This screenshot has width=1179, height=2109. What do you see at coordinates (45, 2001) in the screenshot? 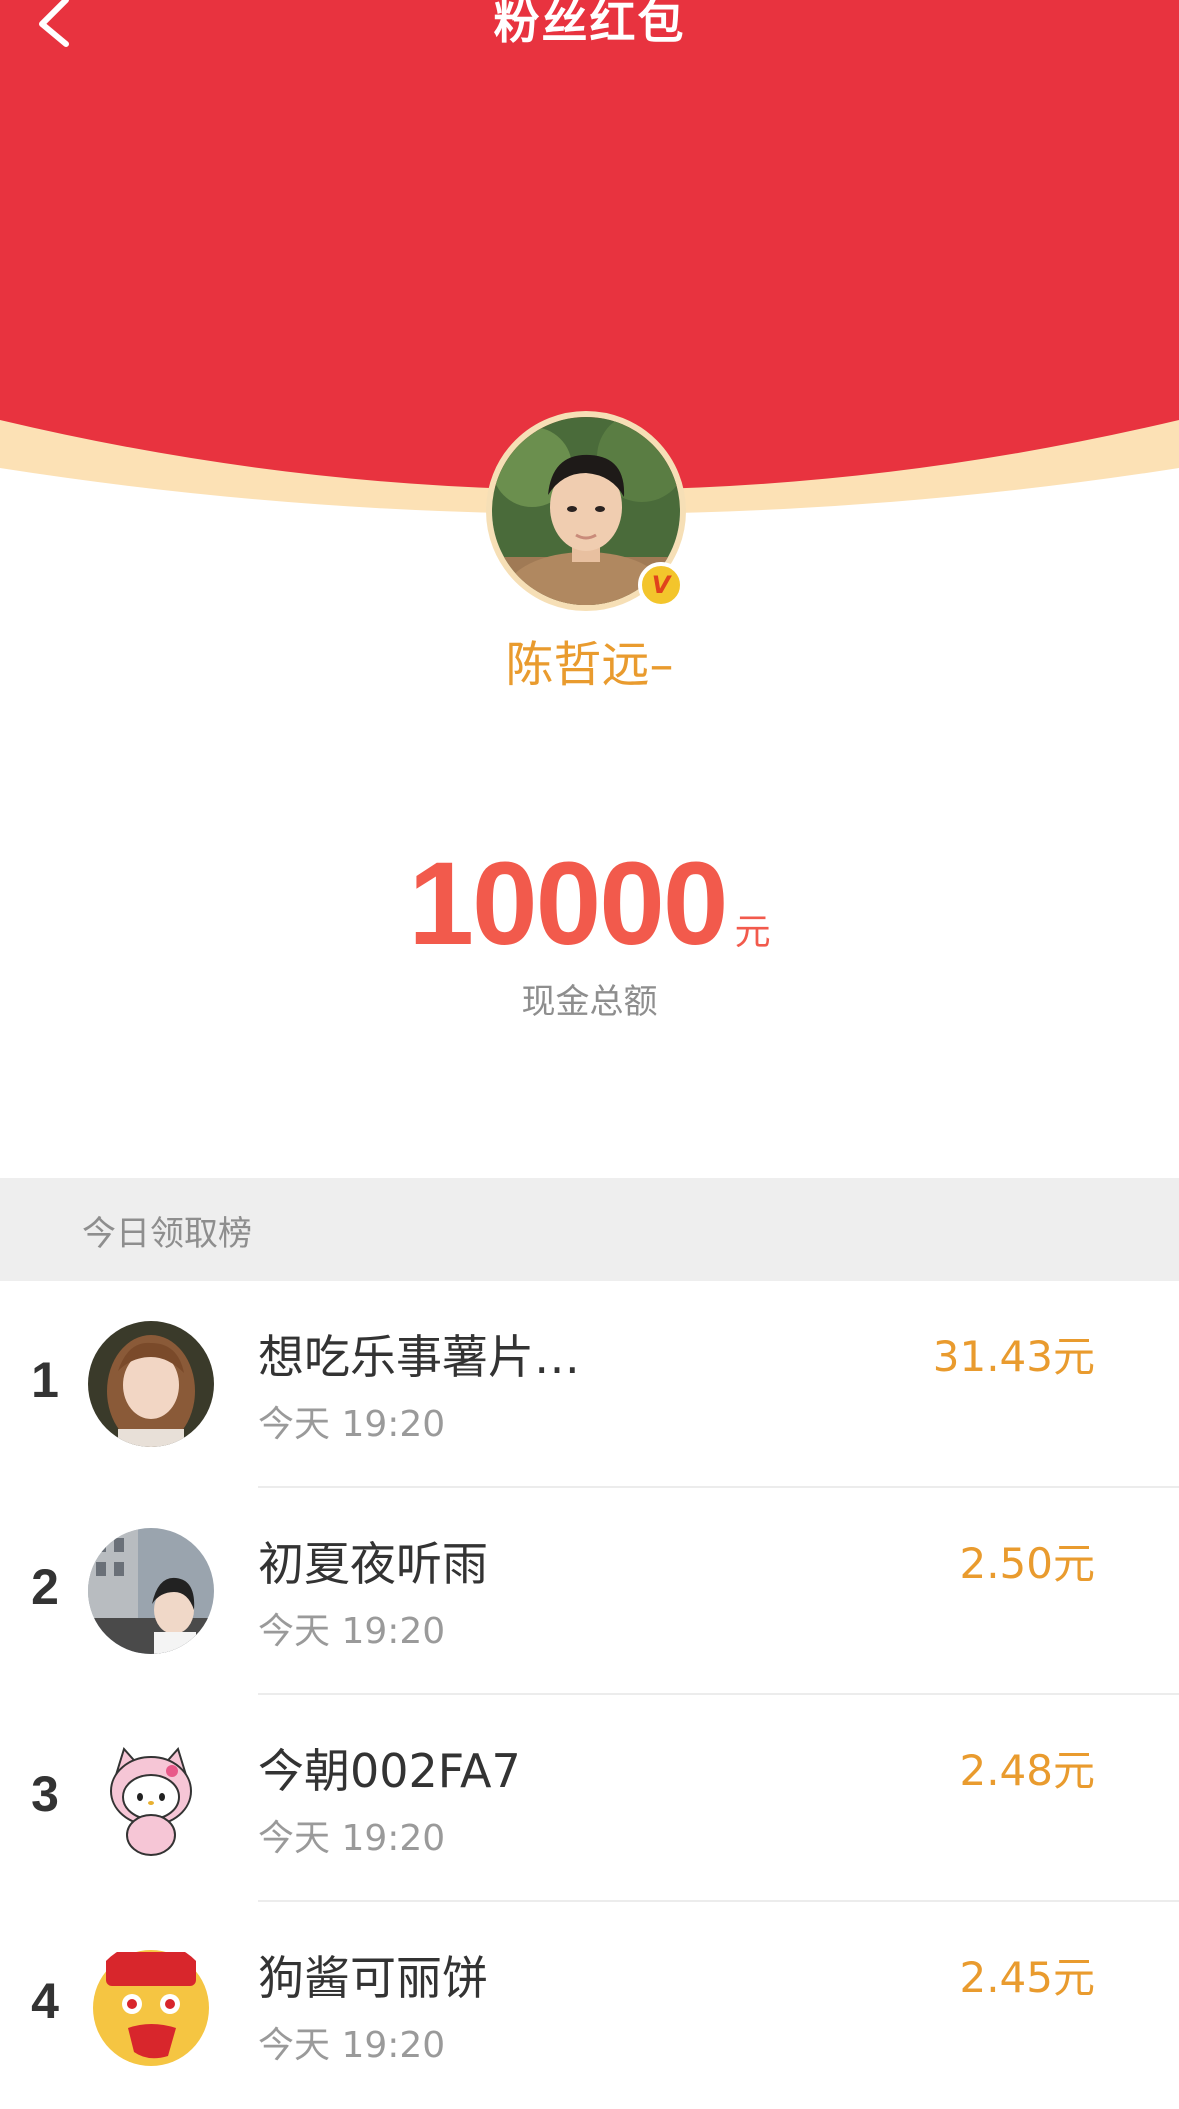
I see `rank-number: 4` at bounding box center [45, 2001].